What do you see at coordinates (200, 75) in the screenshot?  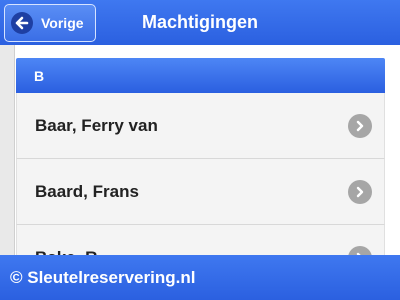 I see `section-header-letter: B` at bounding box center [200, 75].